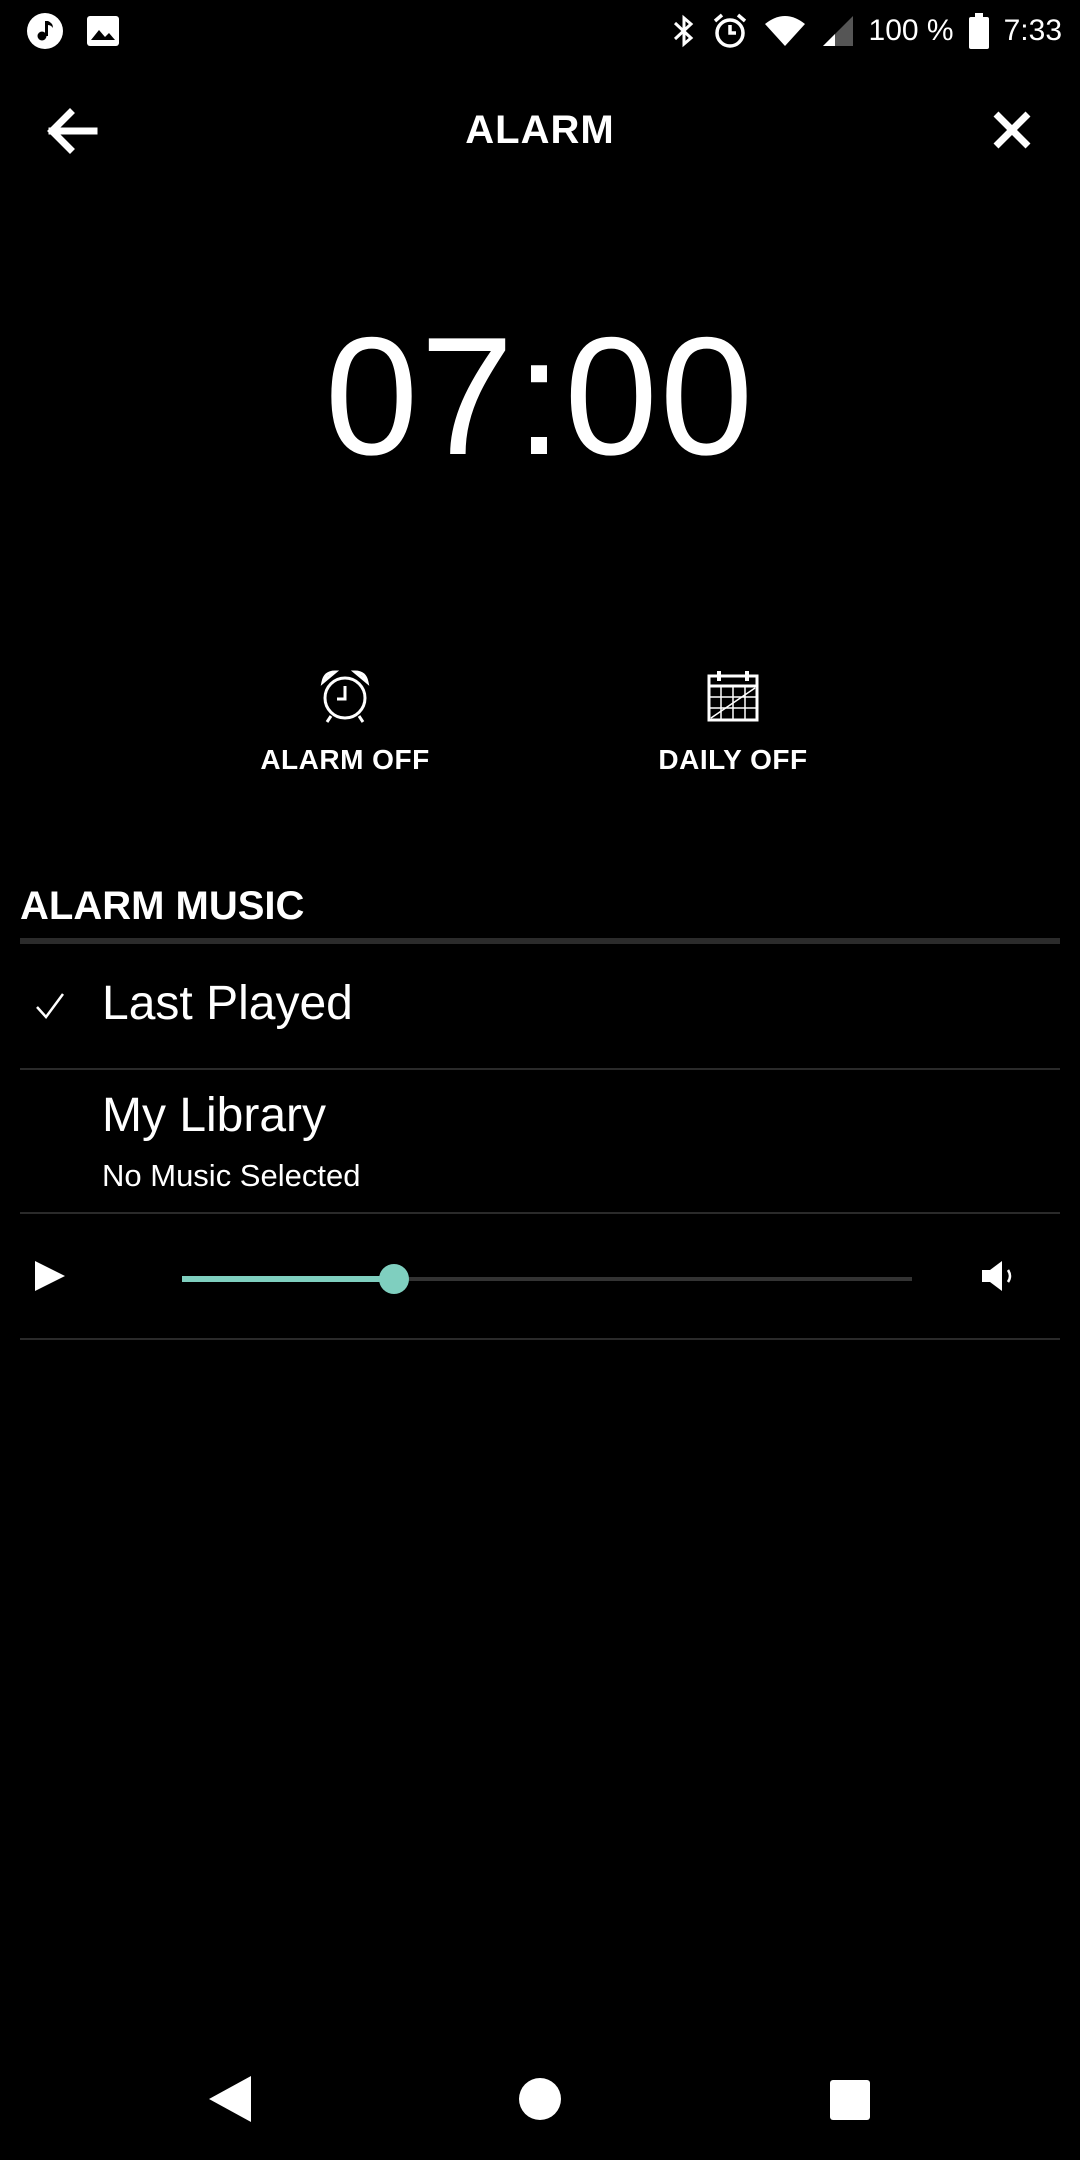 The image size is (1080, 2160). What do you see at coordinates (214, 1115) in the screenshot?
I see `option-label: My Library` at bounding box center [214, 1115].